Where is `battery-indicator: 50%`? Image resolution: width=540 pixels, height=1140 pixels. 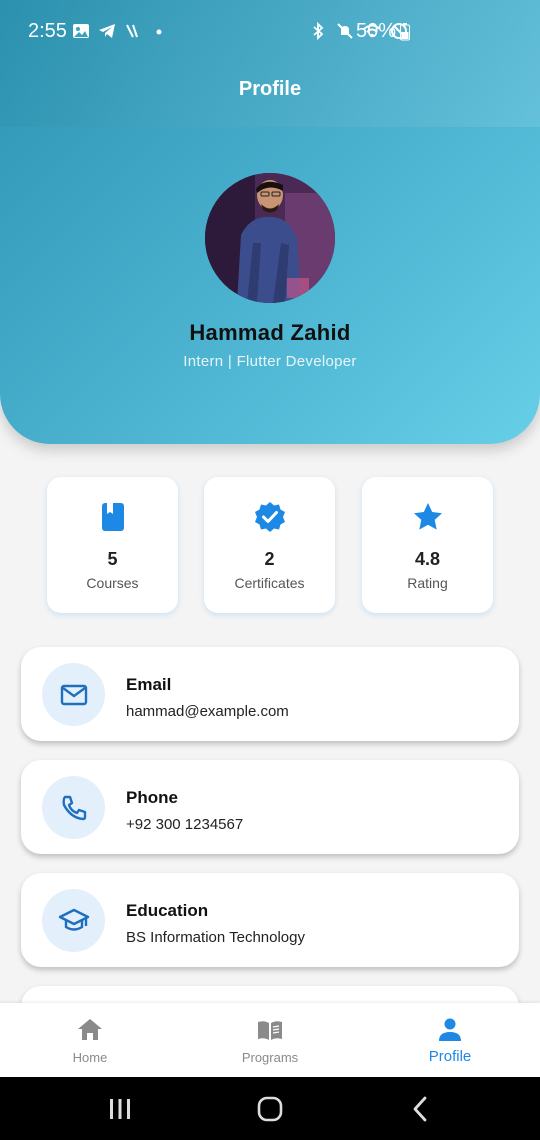 battery-indicator: 50% is located at coordinates (383, 31).